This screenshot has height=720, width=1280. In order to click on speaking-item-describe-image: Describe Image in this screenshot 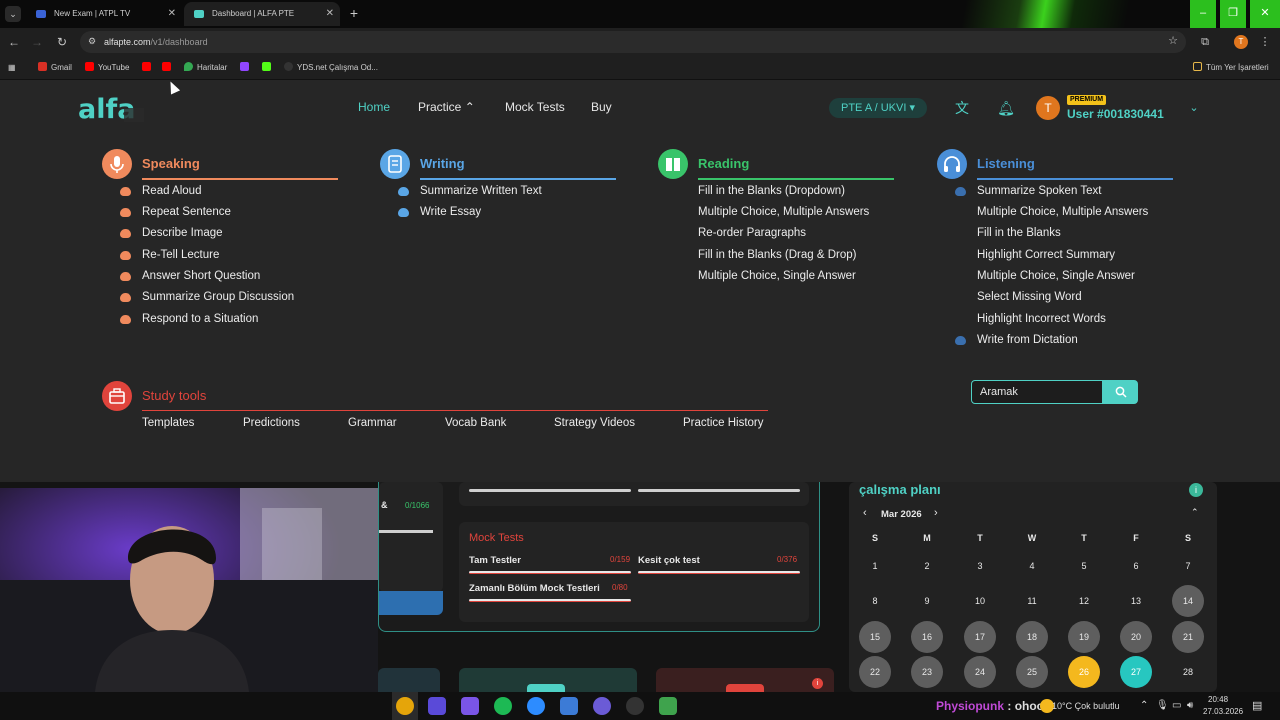, I will do `click(171, 233)`.